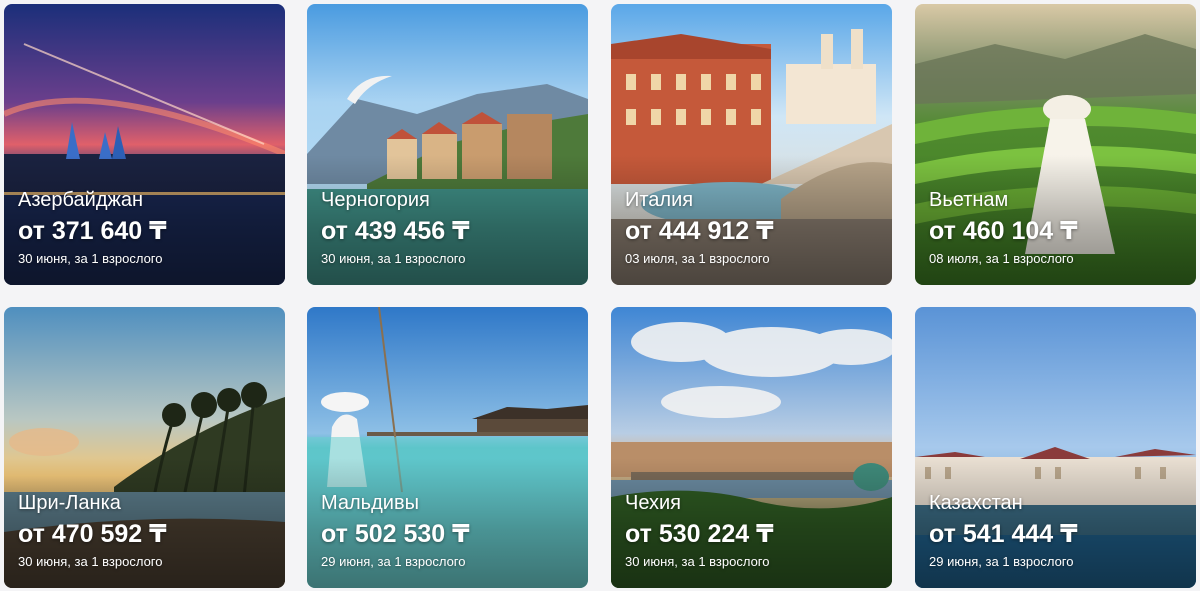 This screenshot has height=591, width=1200. Describe the element at coordinates (92, 534) in the screenshot. I see `price-label: от 470 592 ₸` at that location.